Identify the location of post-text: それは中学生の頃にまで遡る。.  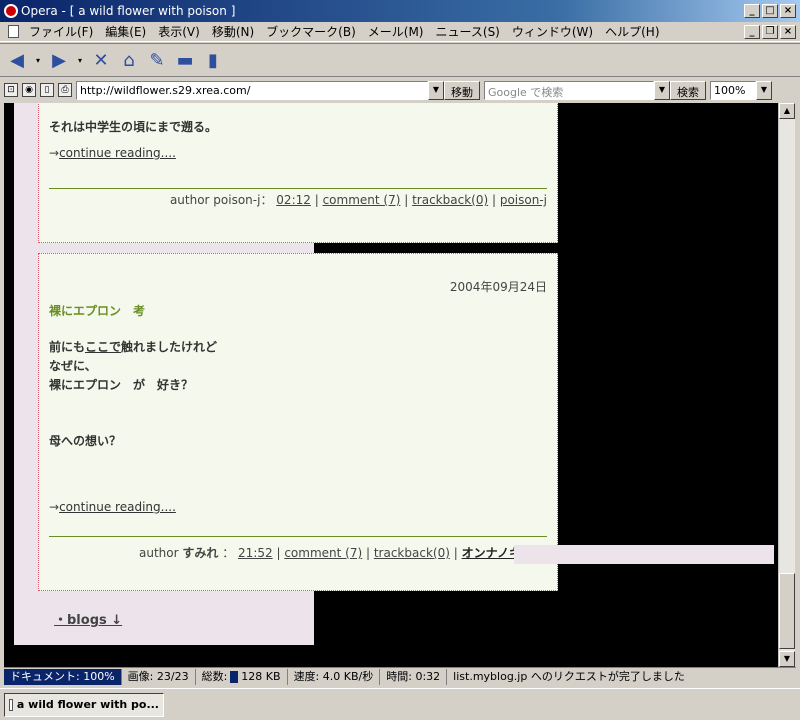
(133, 127).